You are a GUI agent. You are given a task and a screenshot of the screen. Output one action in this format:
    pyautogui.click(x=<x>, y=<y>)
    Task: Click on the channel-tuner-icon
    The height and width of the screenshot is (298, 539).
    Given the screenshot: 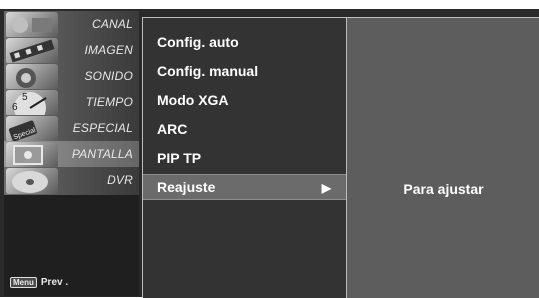 What is the action you would take?
    pyautogui.click(x=32, y=25)
    